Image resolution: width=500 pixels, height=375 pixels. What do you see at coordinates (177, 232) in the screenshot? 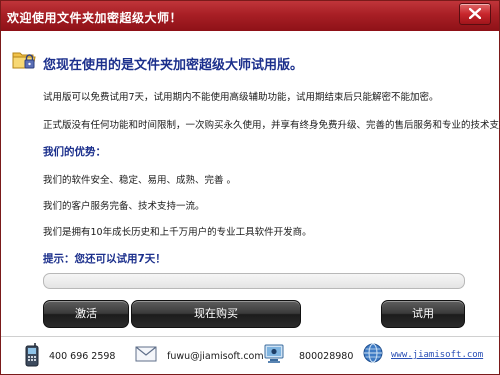
I see `advantage-item: 我们是拥有10年成长历史和上千万用户的专业工具软件开发商。` at bounding box center [177, 232].